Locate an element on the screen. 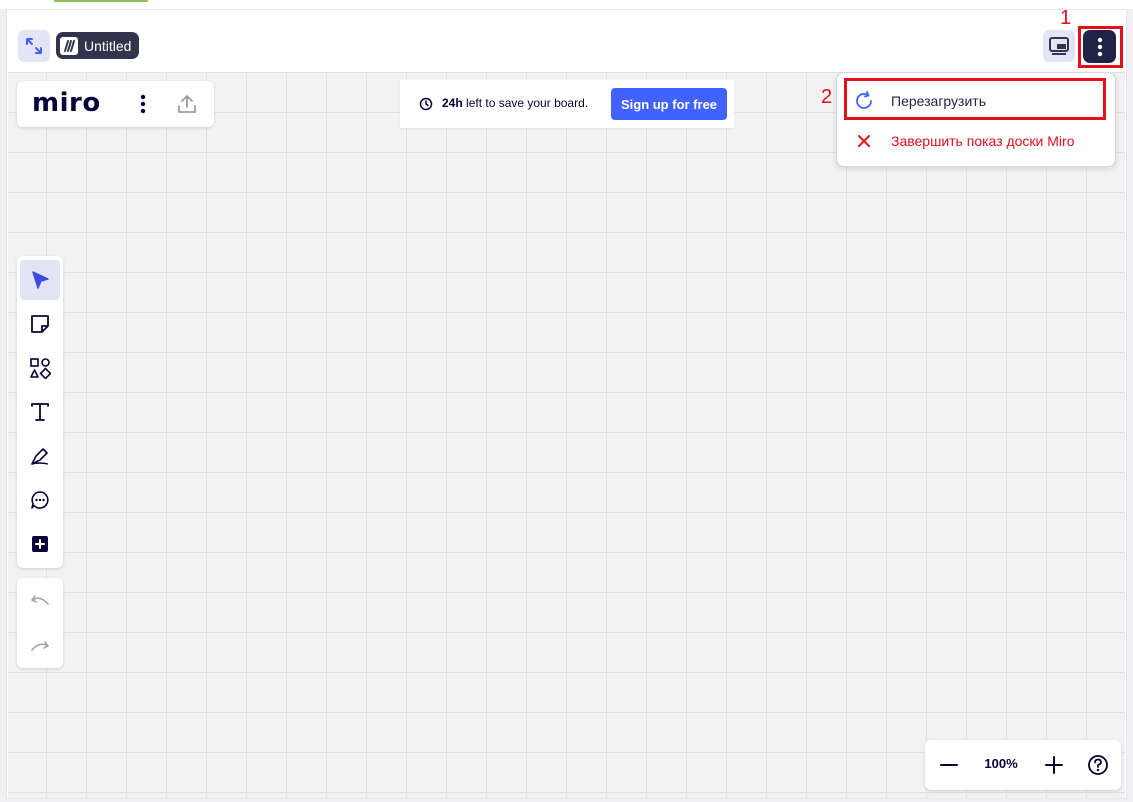  tool-add-more is located at coordinates (40, 544).